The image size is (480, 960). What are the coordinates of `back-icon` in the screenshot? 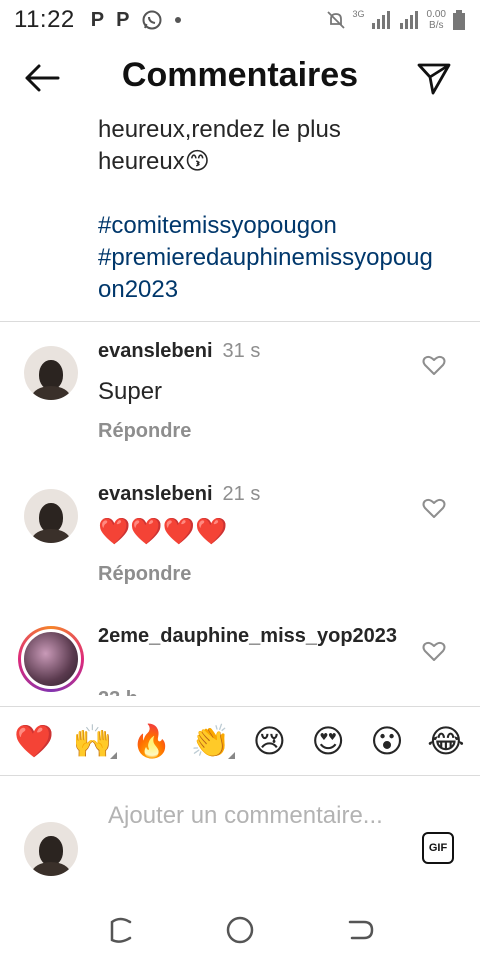 It's located at (360, 930).